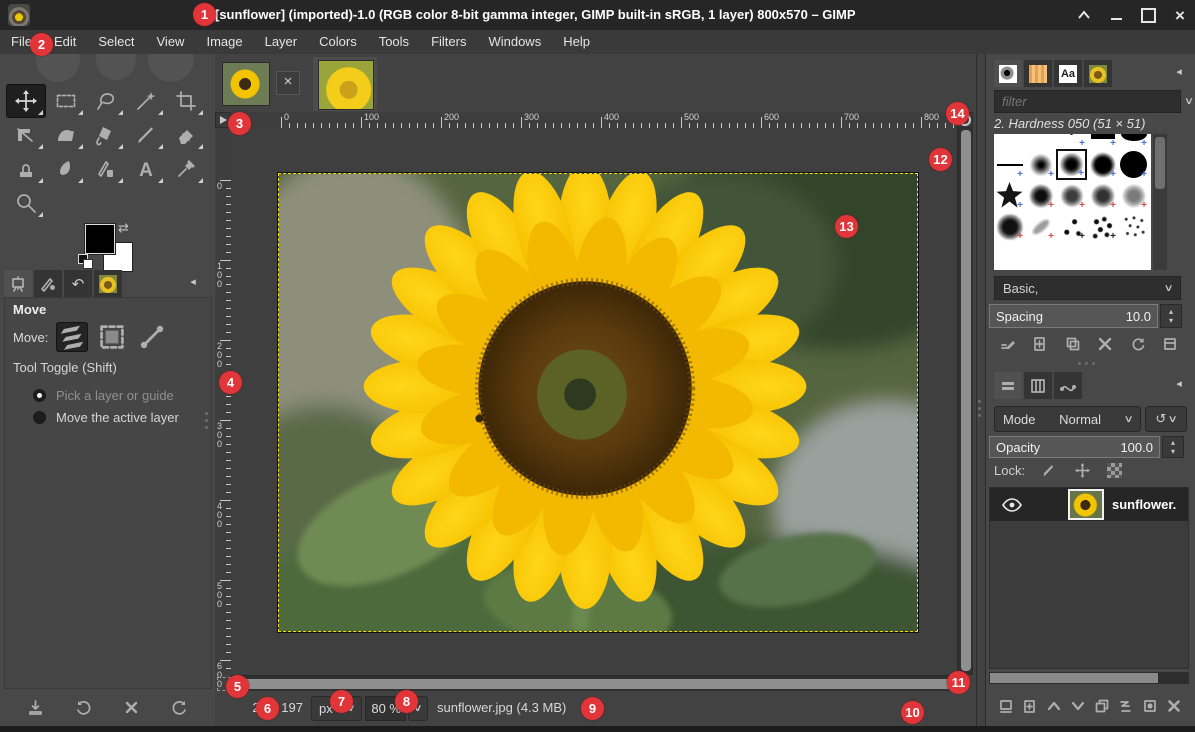 The height and width of the screenshot is (732, 1195). What do you see at coordinates (1074, 447) in the screenshot?
I see `opacity-slider: Opacity 100.0` at bounding box center [1074, 447].